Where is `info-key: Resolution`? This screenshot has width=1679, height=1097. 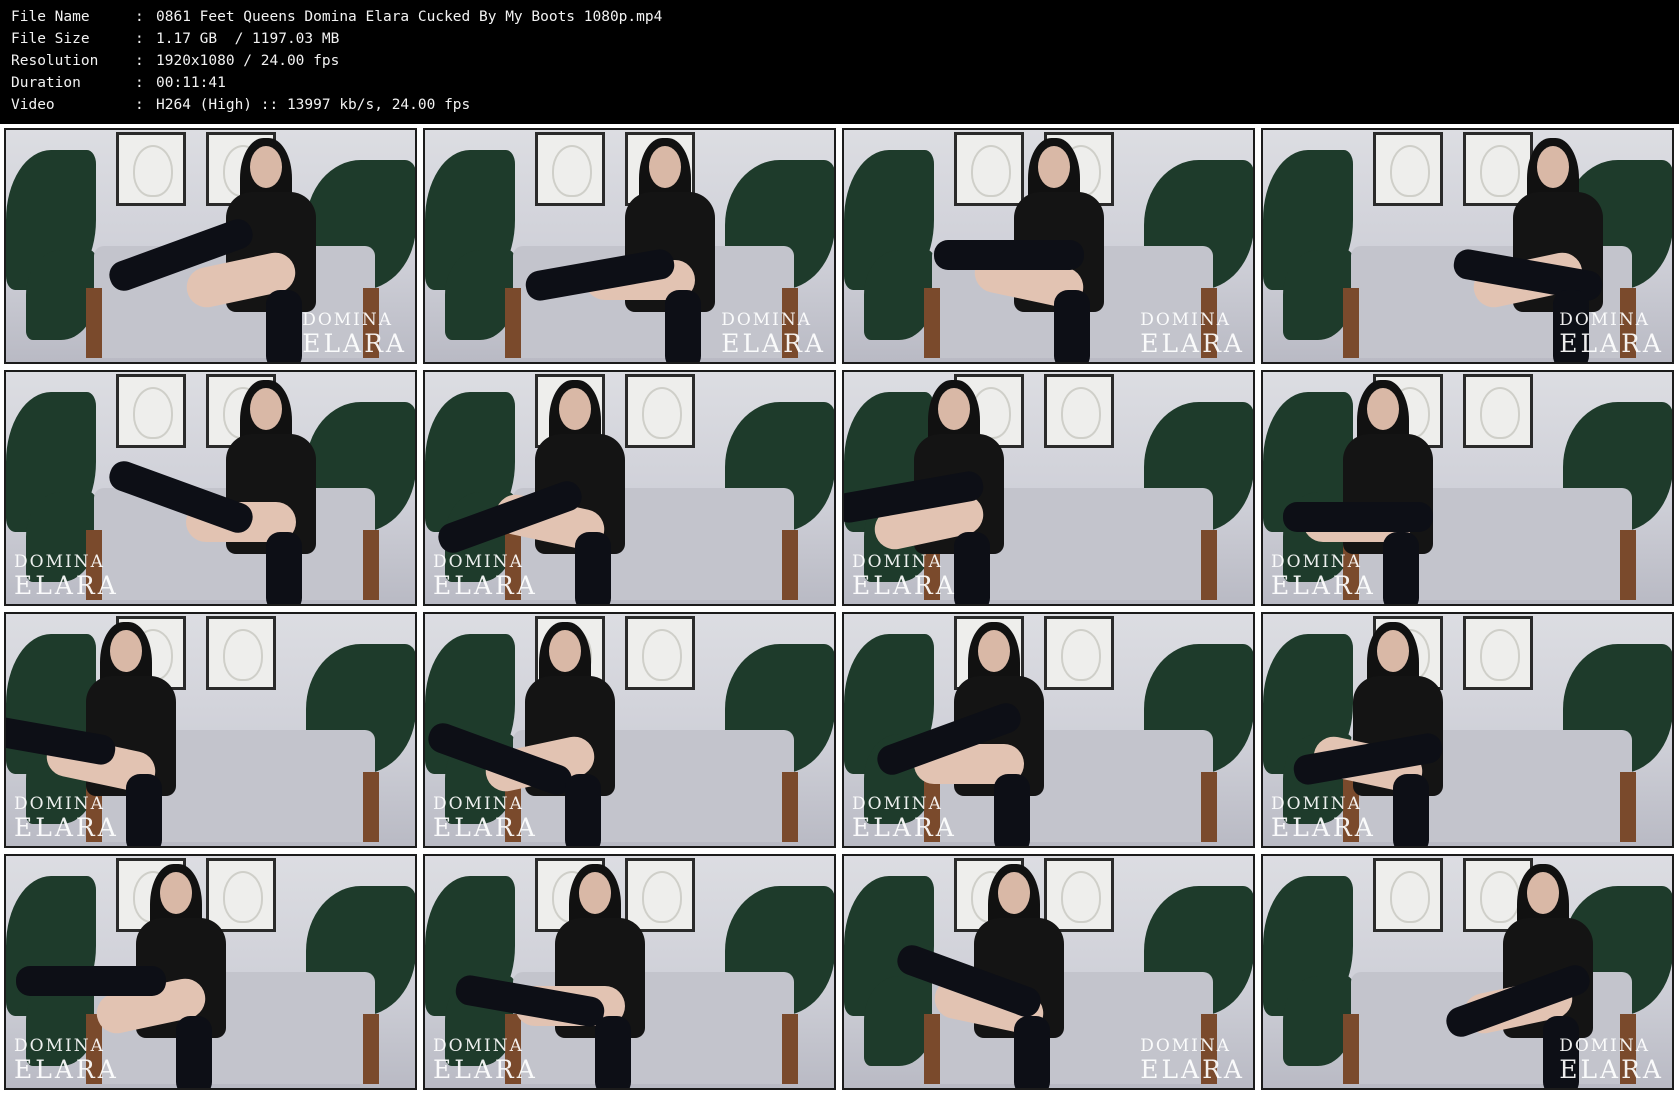
info-key: Resolution is located at coordinates (55, 61).